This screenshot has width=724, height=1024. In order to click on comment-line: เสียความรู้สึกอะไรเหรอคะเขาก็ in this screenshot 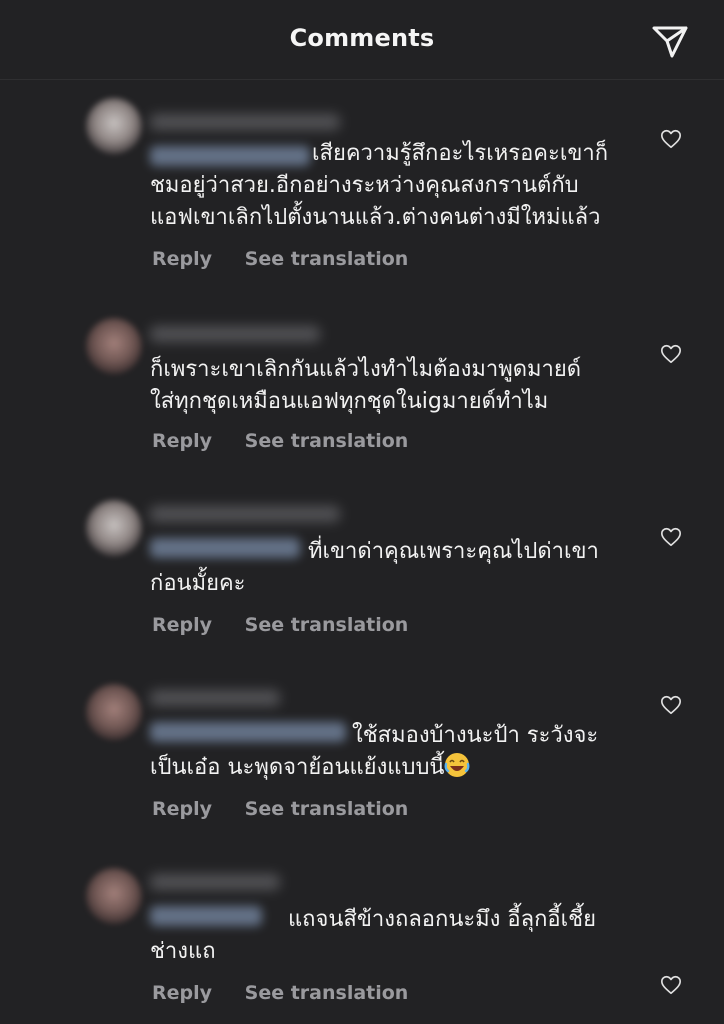, I will do `click(460, 153)`.